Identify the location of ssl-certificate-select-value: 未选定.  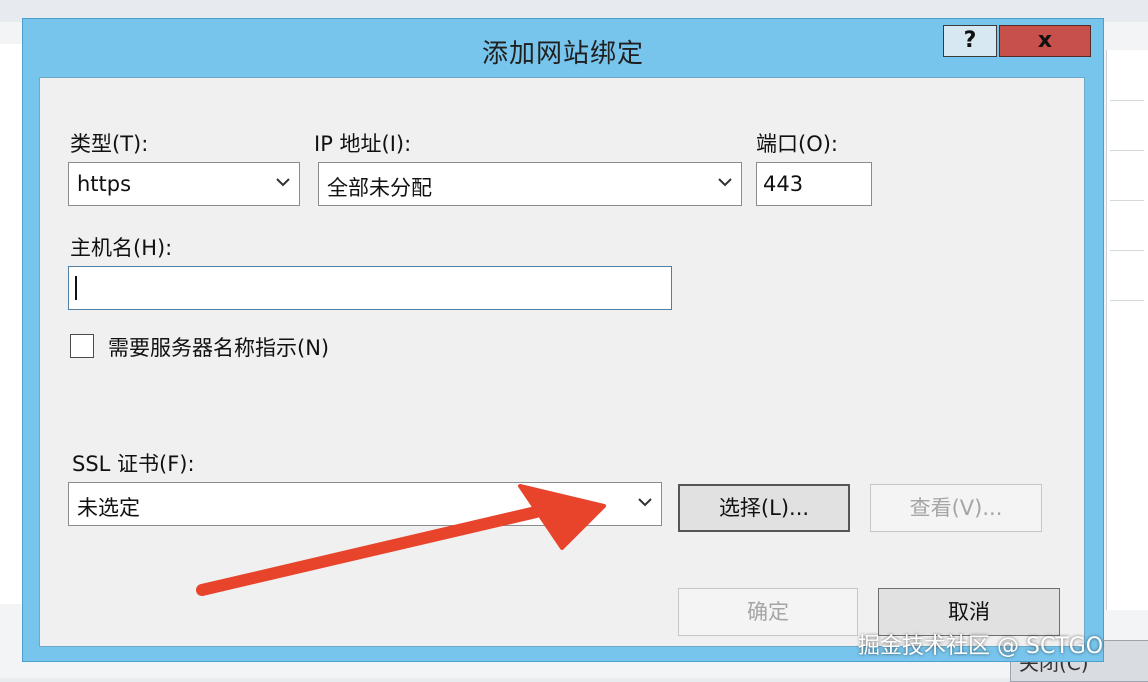
(108, 508).